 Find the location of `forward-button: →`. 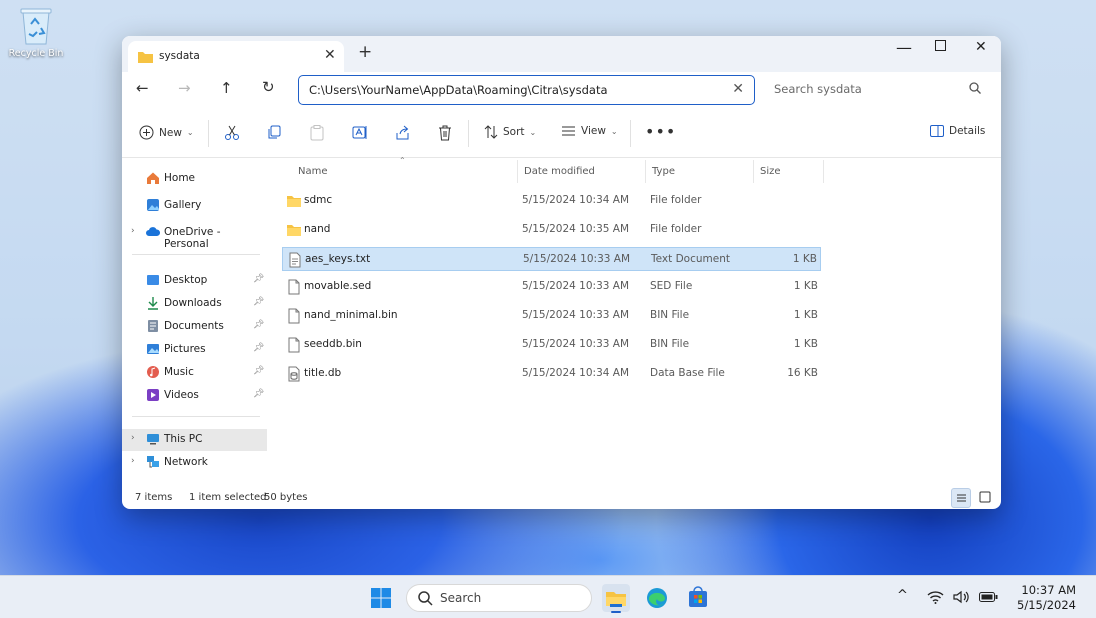

forward-button: → is located at coordinates (184, 88).